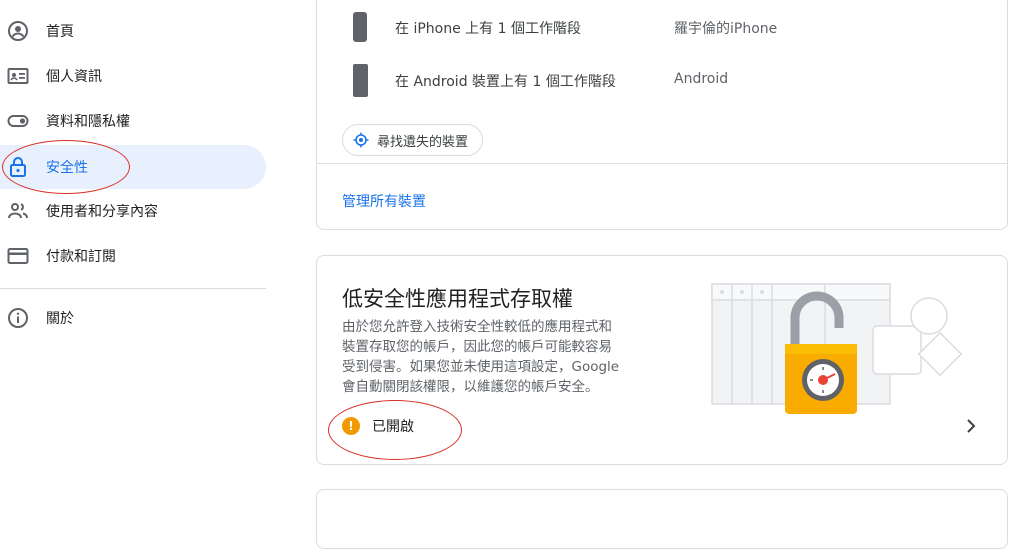 This screenshot has height=549, width=1024. Describe the element at coordinates (67, 168) in the screenshot. I see `sidebar-item-label: 安全性` at that location.